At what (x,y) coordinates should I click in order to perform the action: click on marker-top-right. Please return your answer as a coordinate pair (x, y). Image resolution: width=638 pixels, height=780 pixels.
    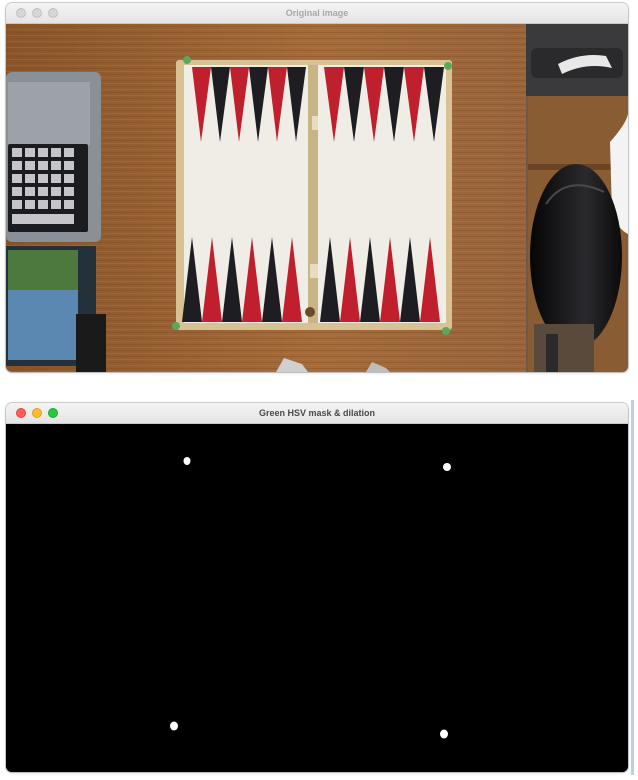
    Looking at the image, I should click on (448, 66).